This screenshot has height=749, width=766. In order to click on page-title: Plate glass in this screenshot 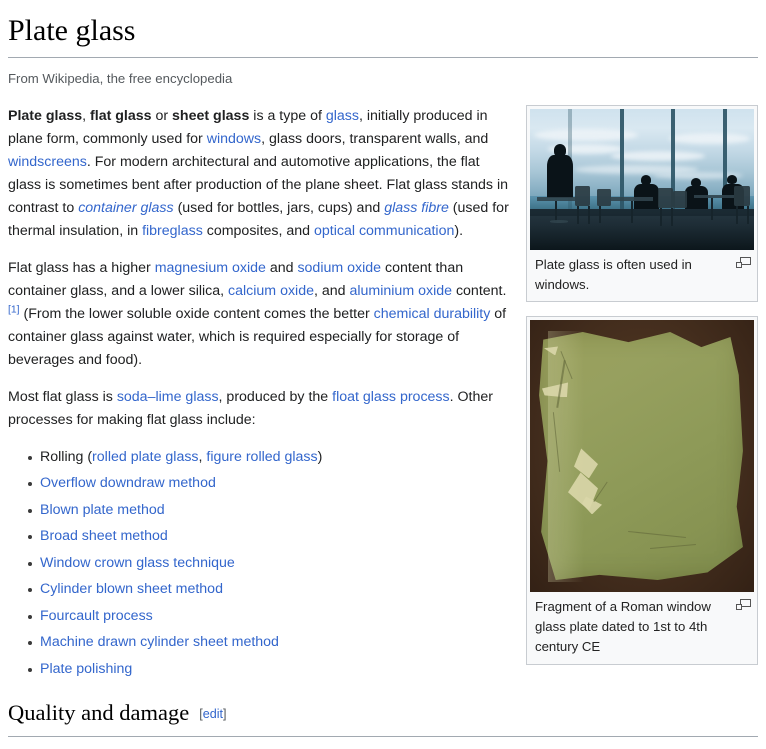, I will do `click(383, 35)`.